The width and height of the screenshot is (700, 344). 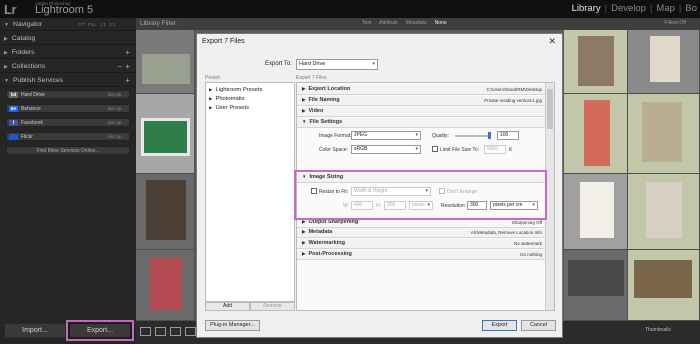 What do you see at coordinates (550, 109) in the screenshot?
I see `scrollbar-thumb` at bounding box center [550, 109].